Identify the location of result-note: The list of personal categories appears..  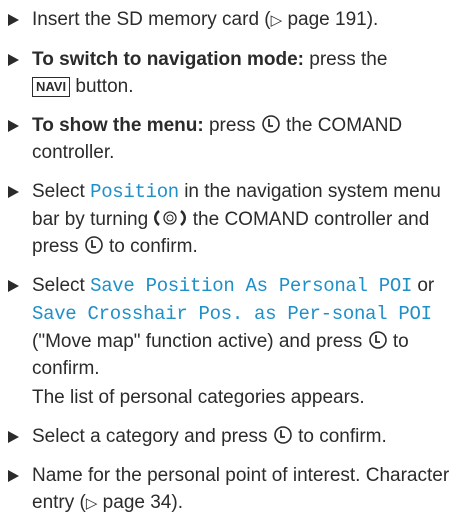
(198, 397).